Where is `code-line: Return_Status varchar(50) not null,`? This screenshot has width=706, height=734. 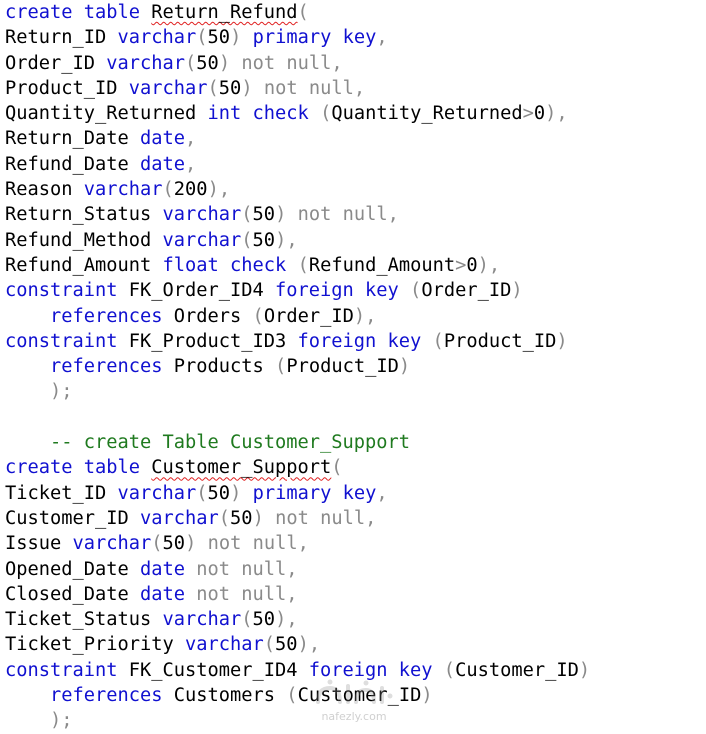 code-line: Return_Status varchar(50) not null, is located at coordinates (355, 214).